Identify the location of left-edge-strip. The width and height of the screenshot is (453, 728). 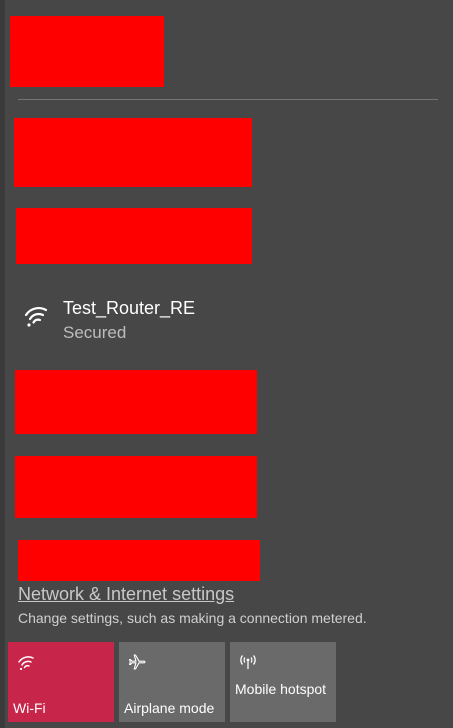
(2, 364).